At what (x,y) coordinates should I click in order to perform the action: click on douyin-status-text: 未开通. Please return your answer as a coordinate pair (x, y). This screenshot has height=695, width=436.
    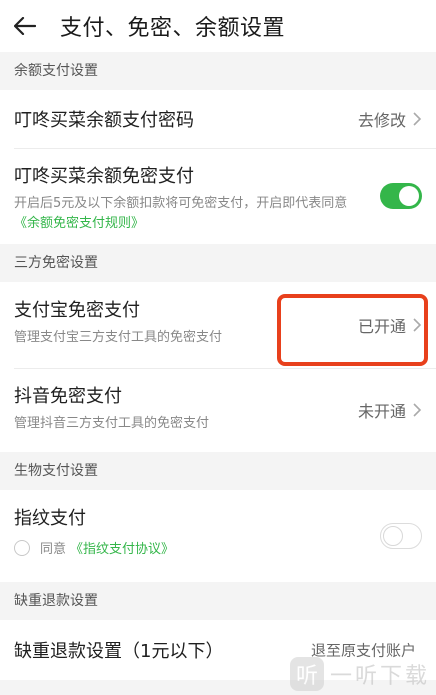
    Looking at the image, I should click on (381, 411).